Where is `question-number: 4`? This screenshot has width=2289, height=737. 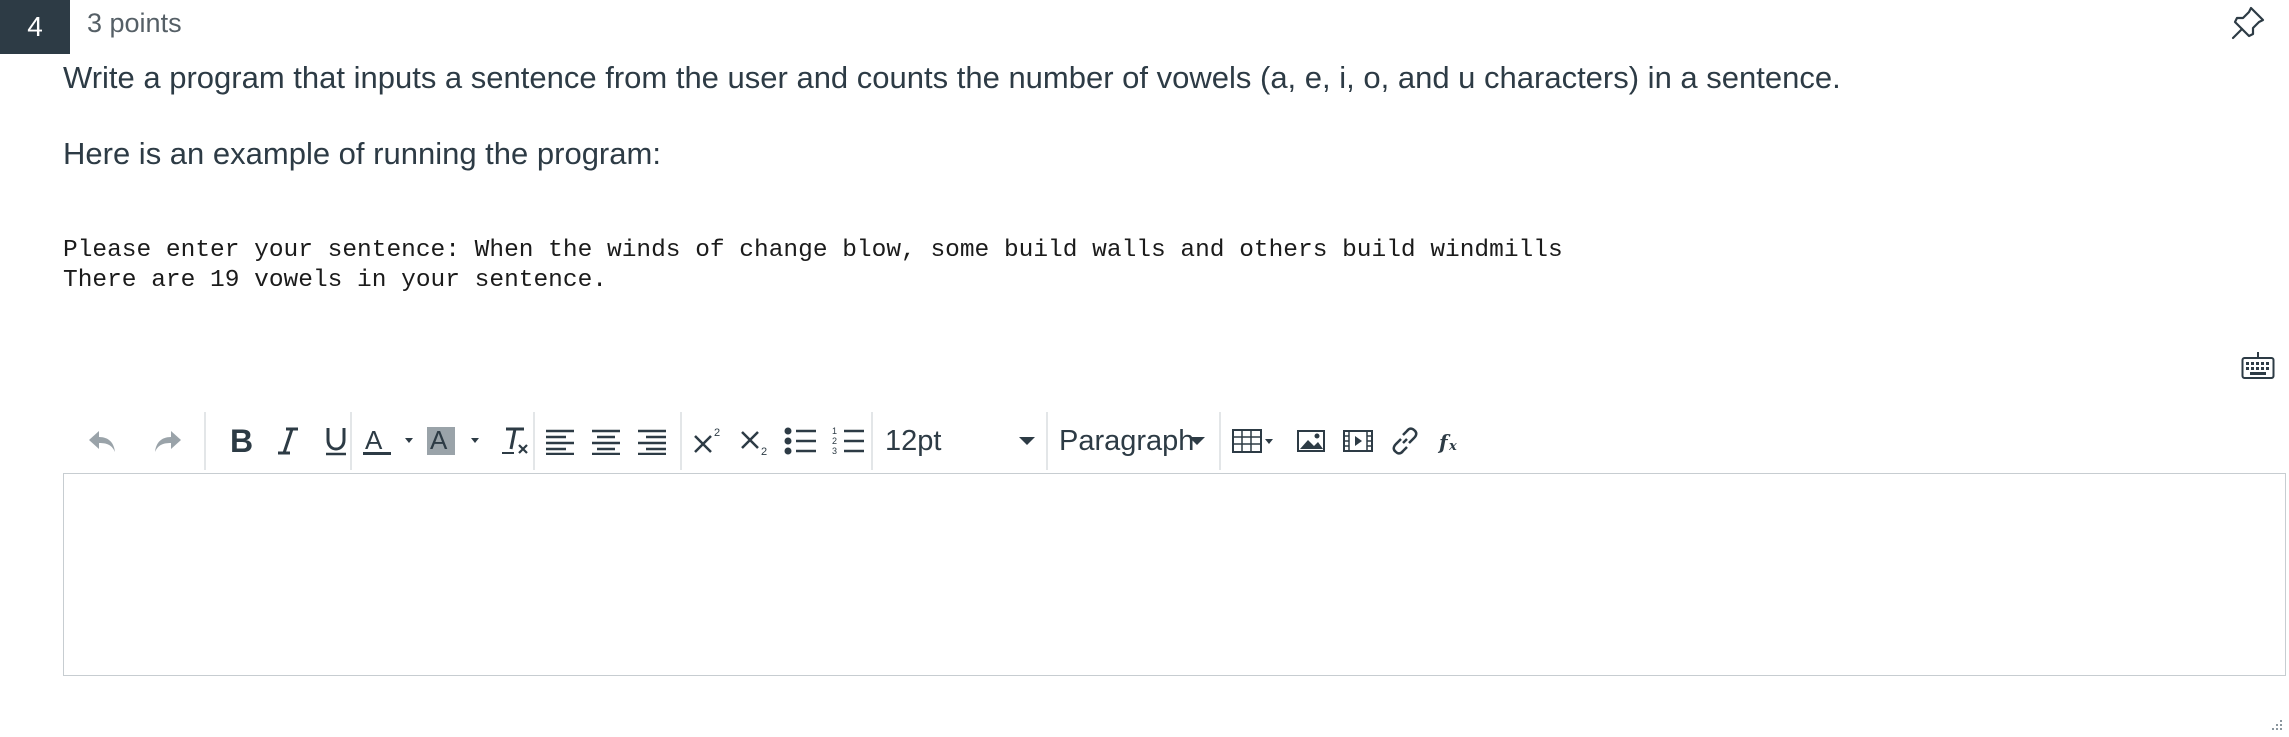 question-number: 4 is located at coordinates (35, 26).